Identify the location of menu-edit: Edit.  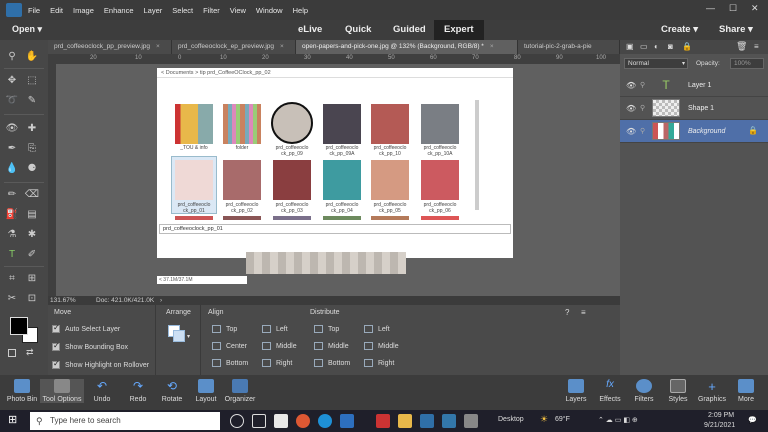
(56, 10).